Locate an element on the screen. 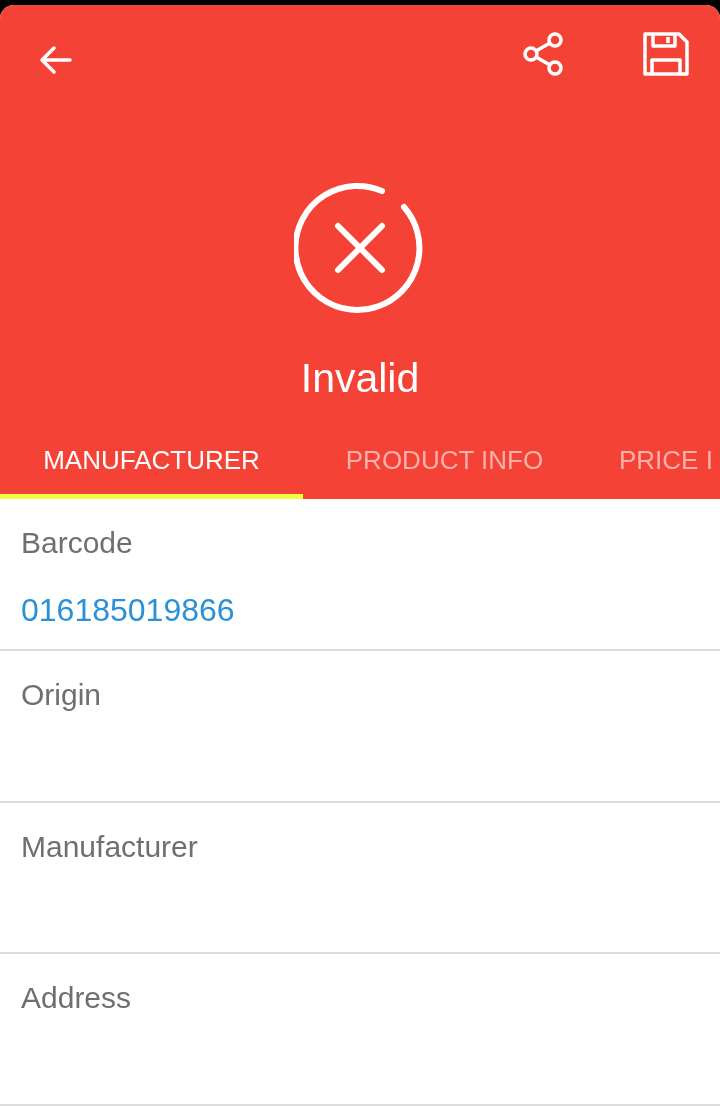 Image resolution: width=720 pixels, height=1106 pixels. field-label: Address is located at coordinates (76, 998).